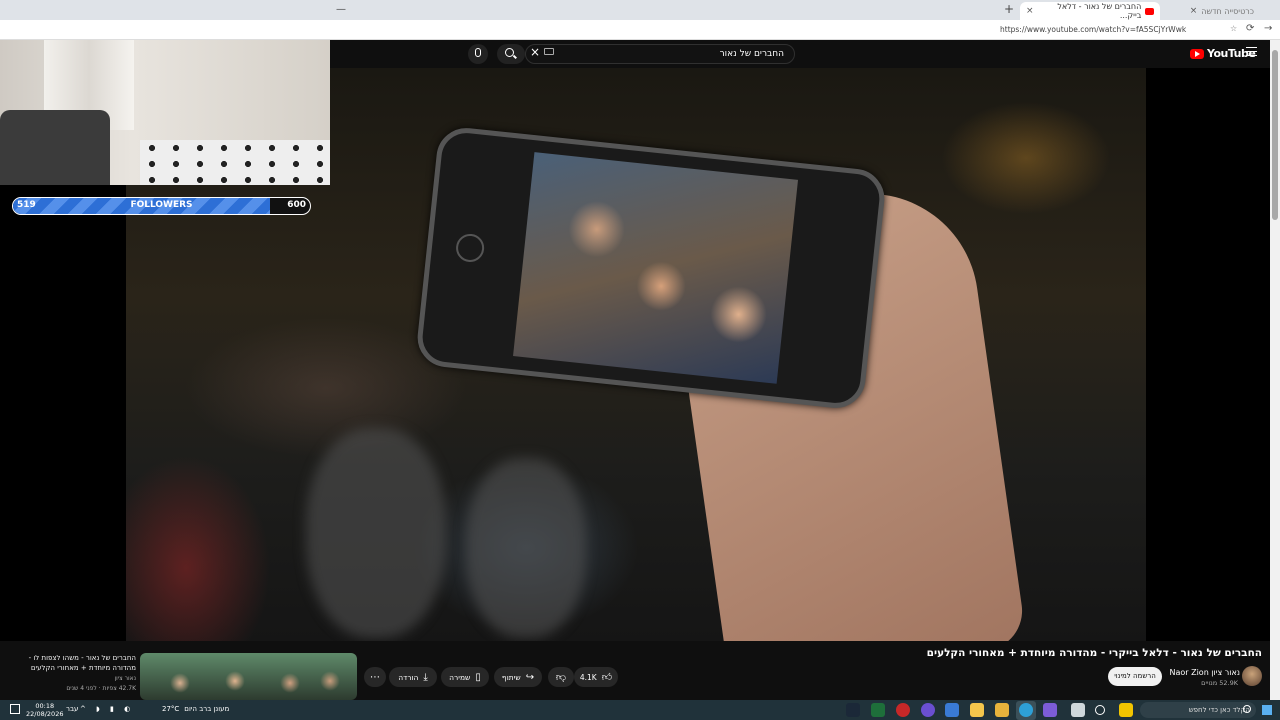  Describe the element at coordinates (72, 709) in the screenshot. I see `language-indicator: עבר` at that location.